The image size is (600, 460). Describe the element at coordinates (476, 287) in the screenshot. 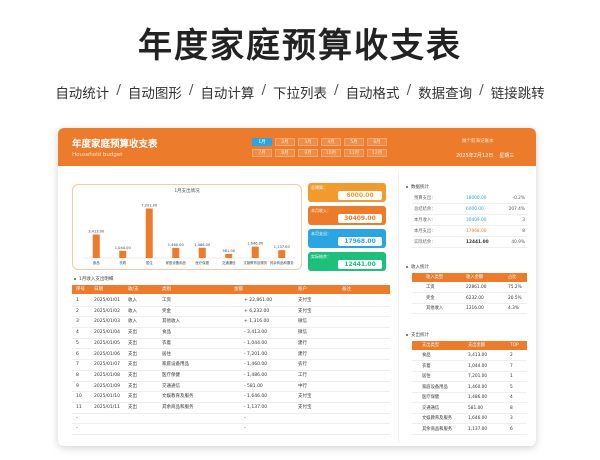

I see `income-cell-amt: 22861.00` at that location.